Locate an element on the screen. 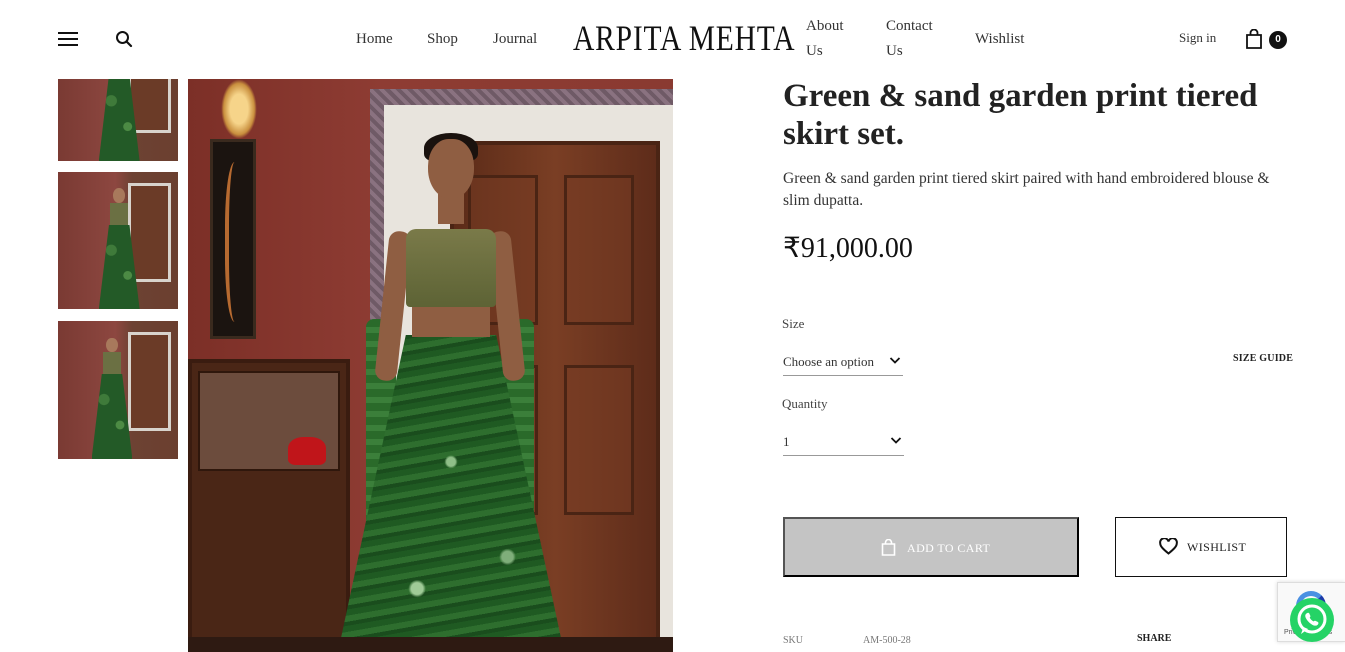 This screenshot has width=1345, height=652. wishlist-button-label: WISHLIST is located at coordinates (1217, 547).